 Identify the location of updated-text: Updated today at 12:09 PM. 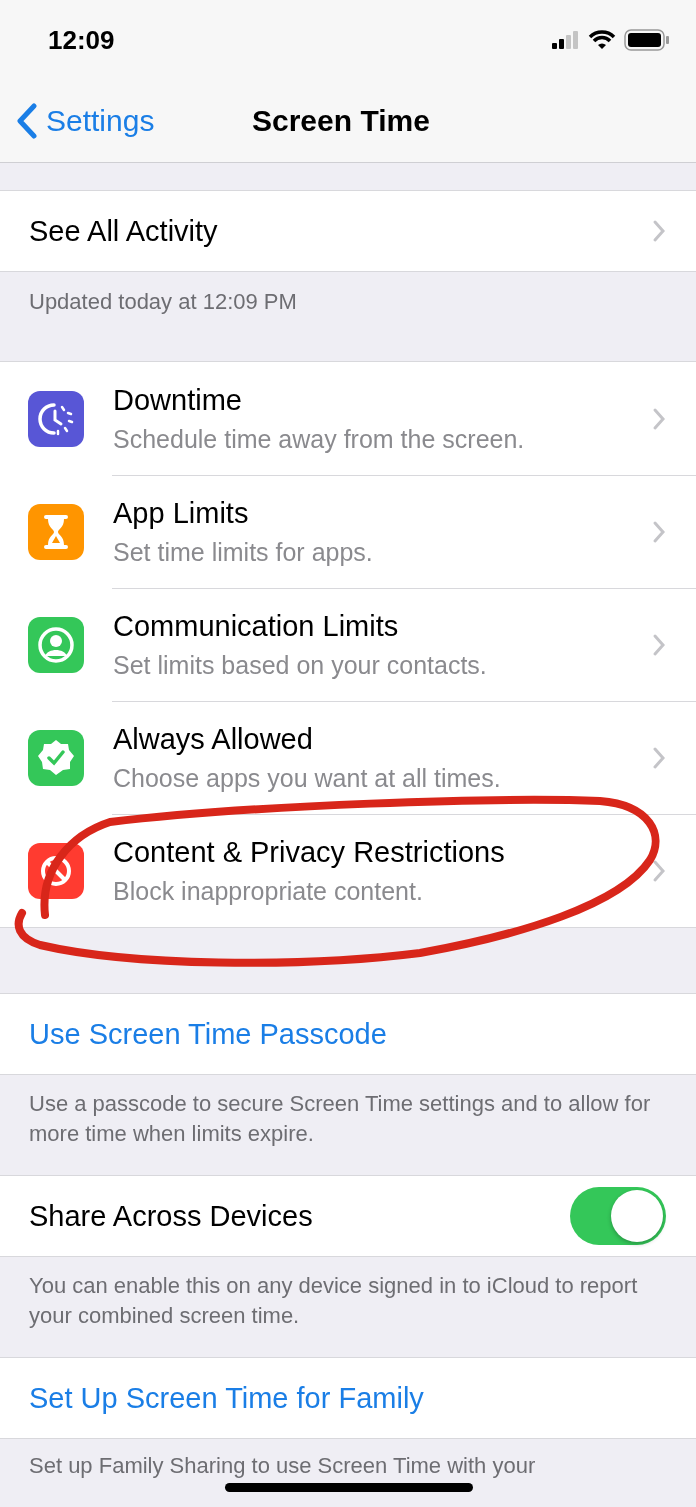
(163, 301).